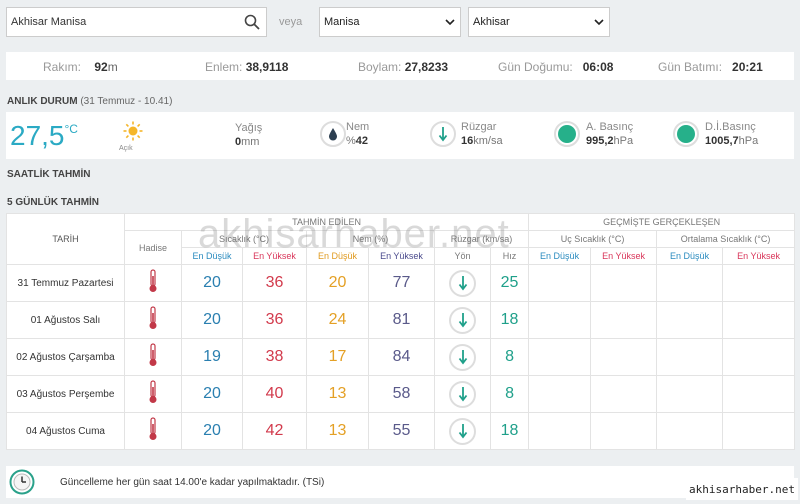  What do you see at coordinates (65, 394) in the screenshot?
I see `cell-date: 03 Ağustos Perşembe` at bounding box center [65, 394].